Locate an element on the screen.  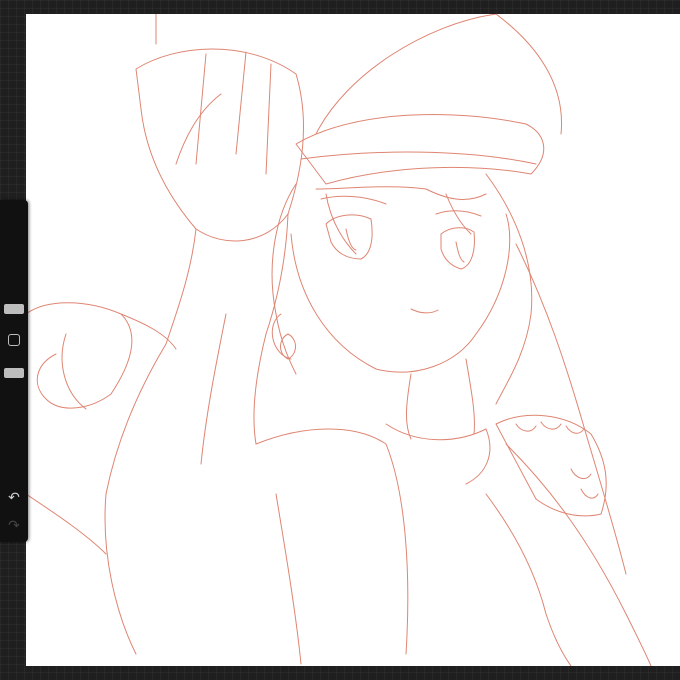
sketch-face is located at coordinates (400, 293).